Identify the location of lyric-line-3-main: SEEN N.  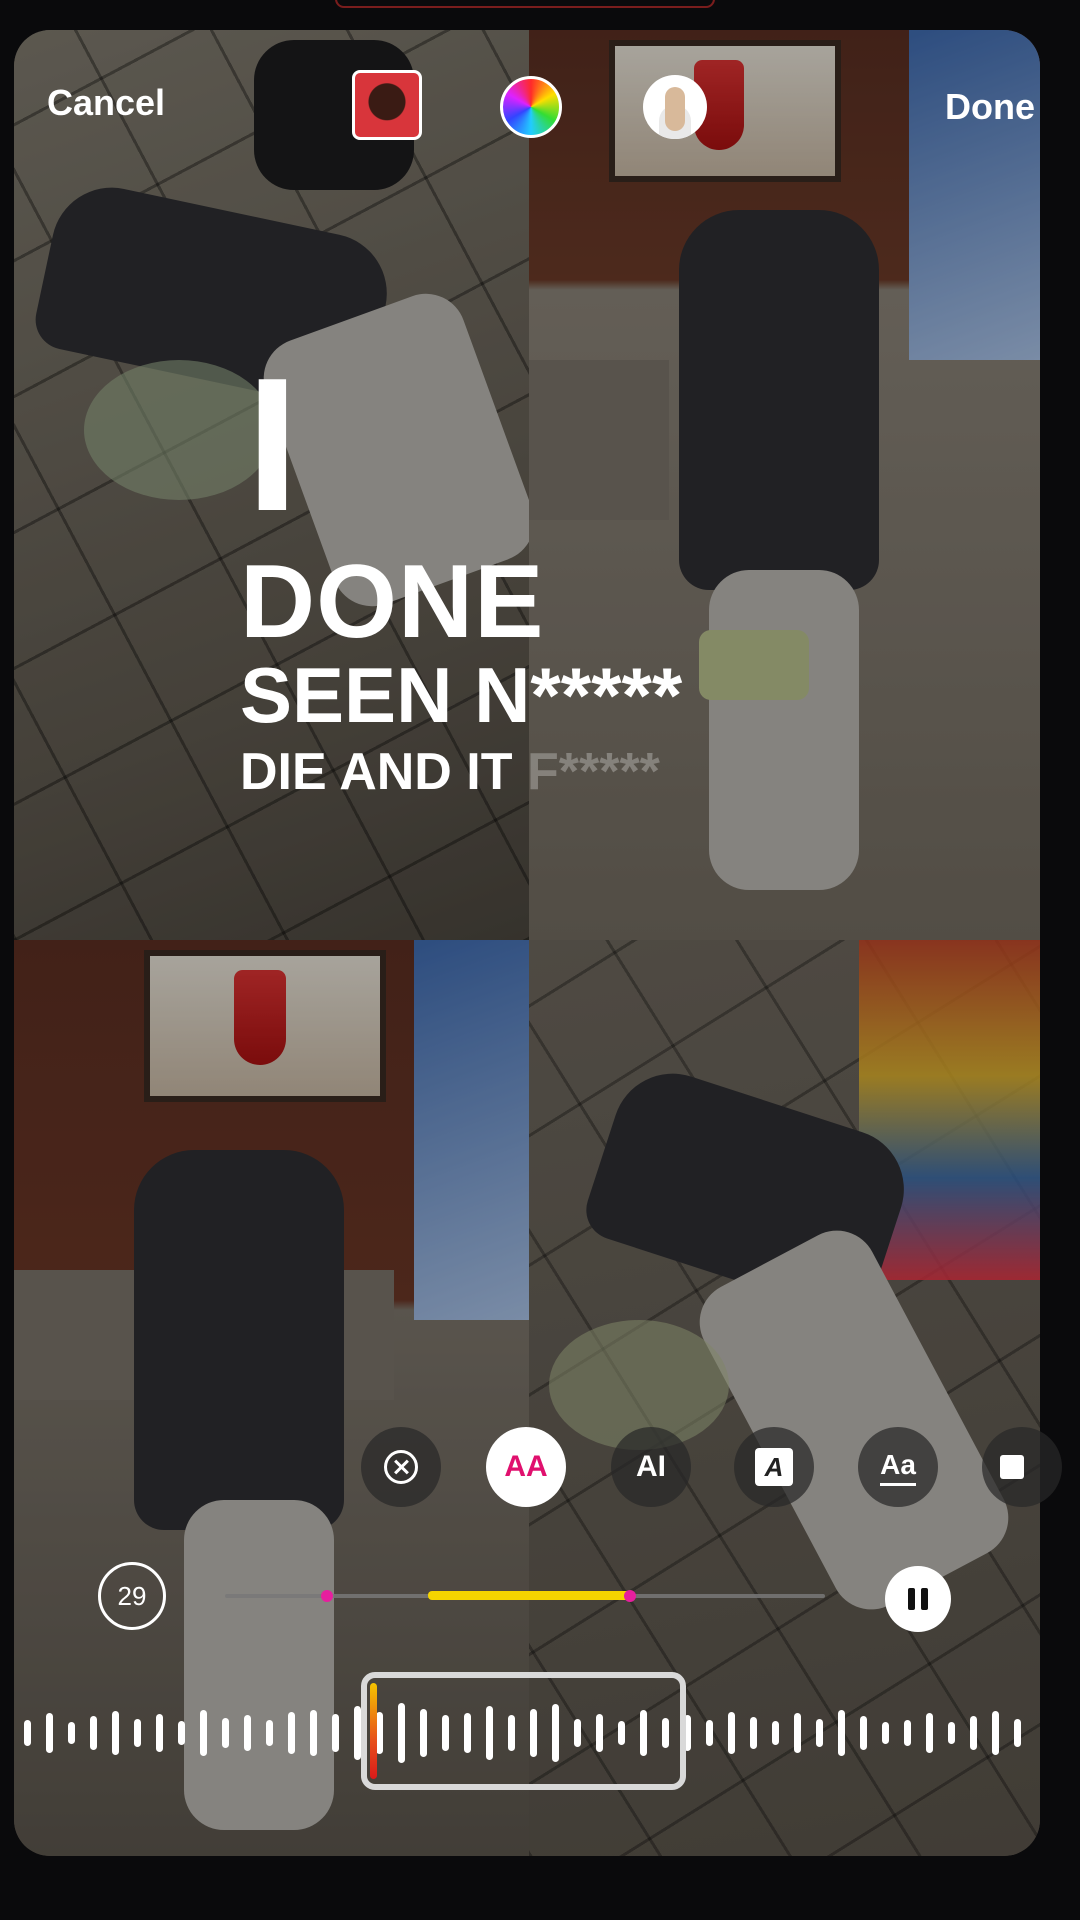
(385, 695).